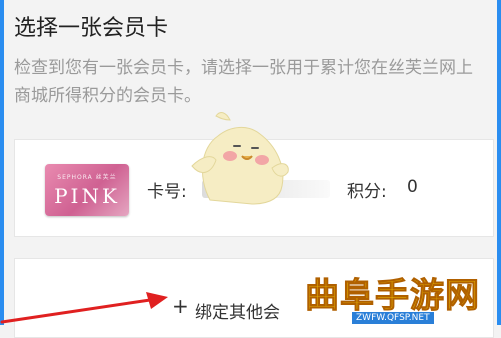 The image size is (501, 338). I want to click on points-value: 0, so click(412, 187).